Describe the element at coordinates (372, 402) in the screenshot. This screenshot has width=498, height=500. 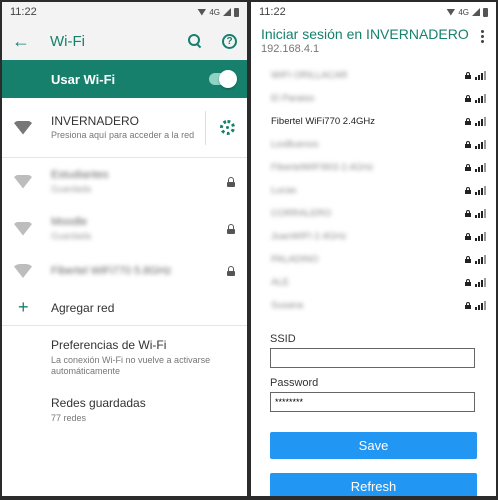
I see `password-input` at that location.